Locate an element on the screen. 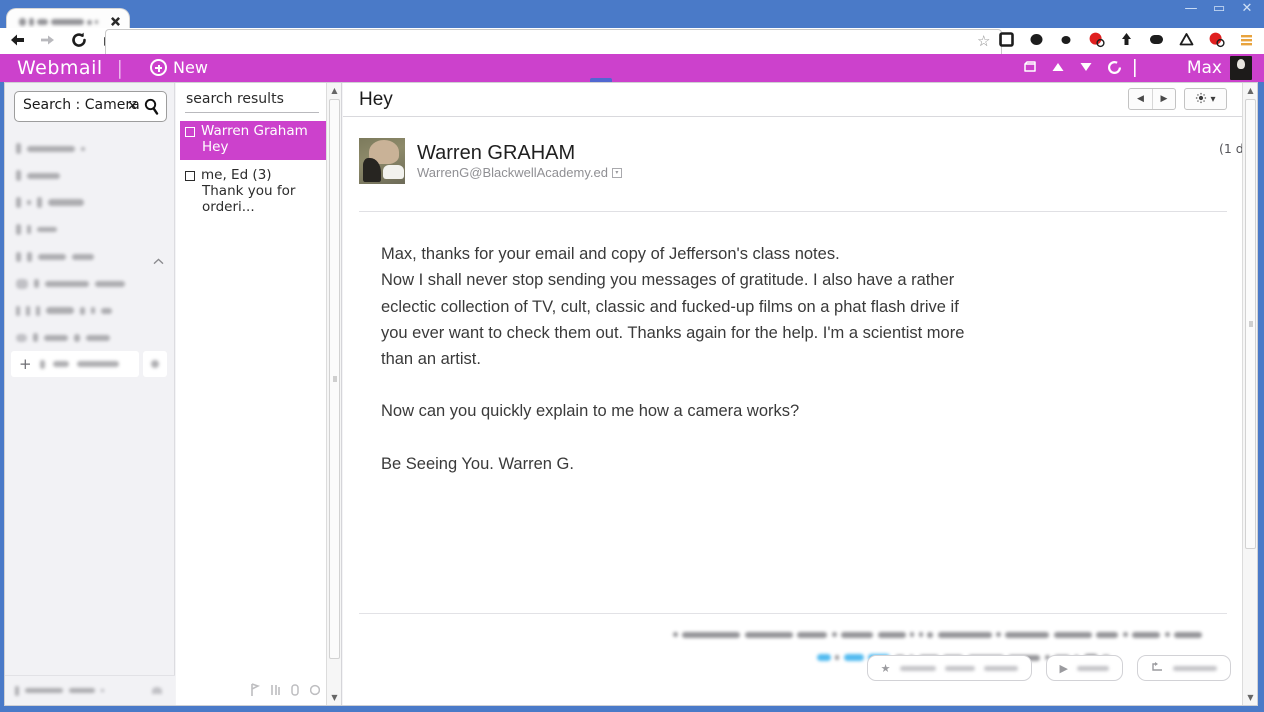 This screenshot has height=712, width=1264. forward-button: ▶ is located at coordinates (1084, 668).